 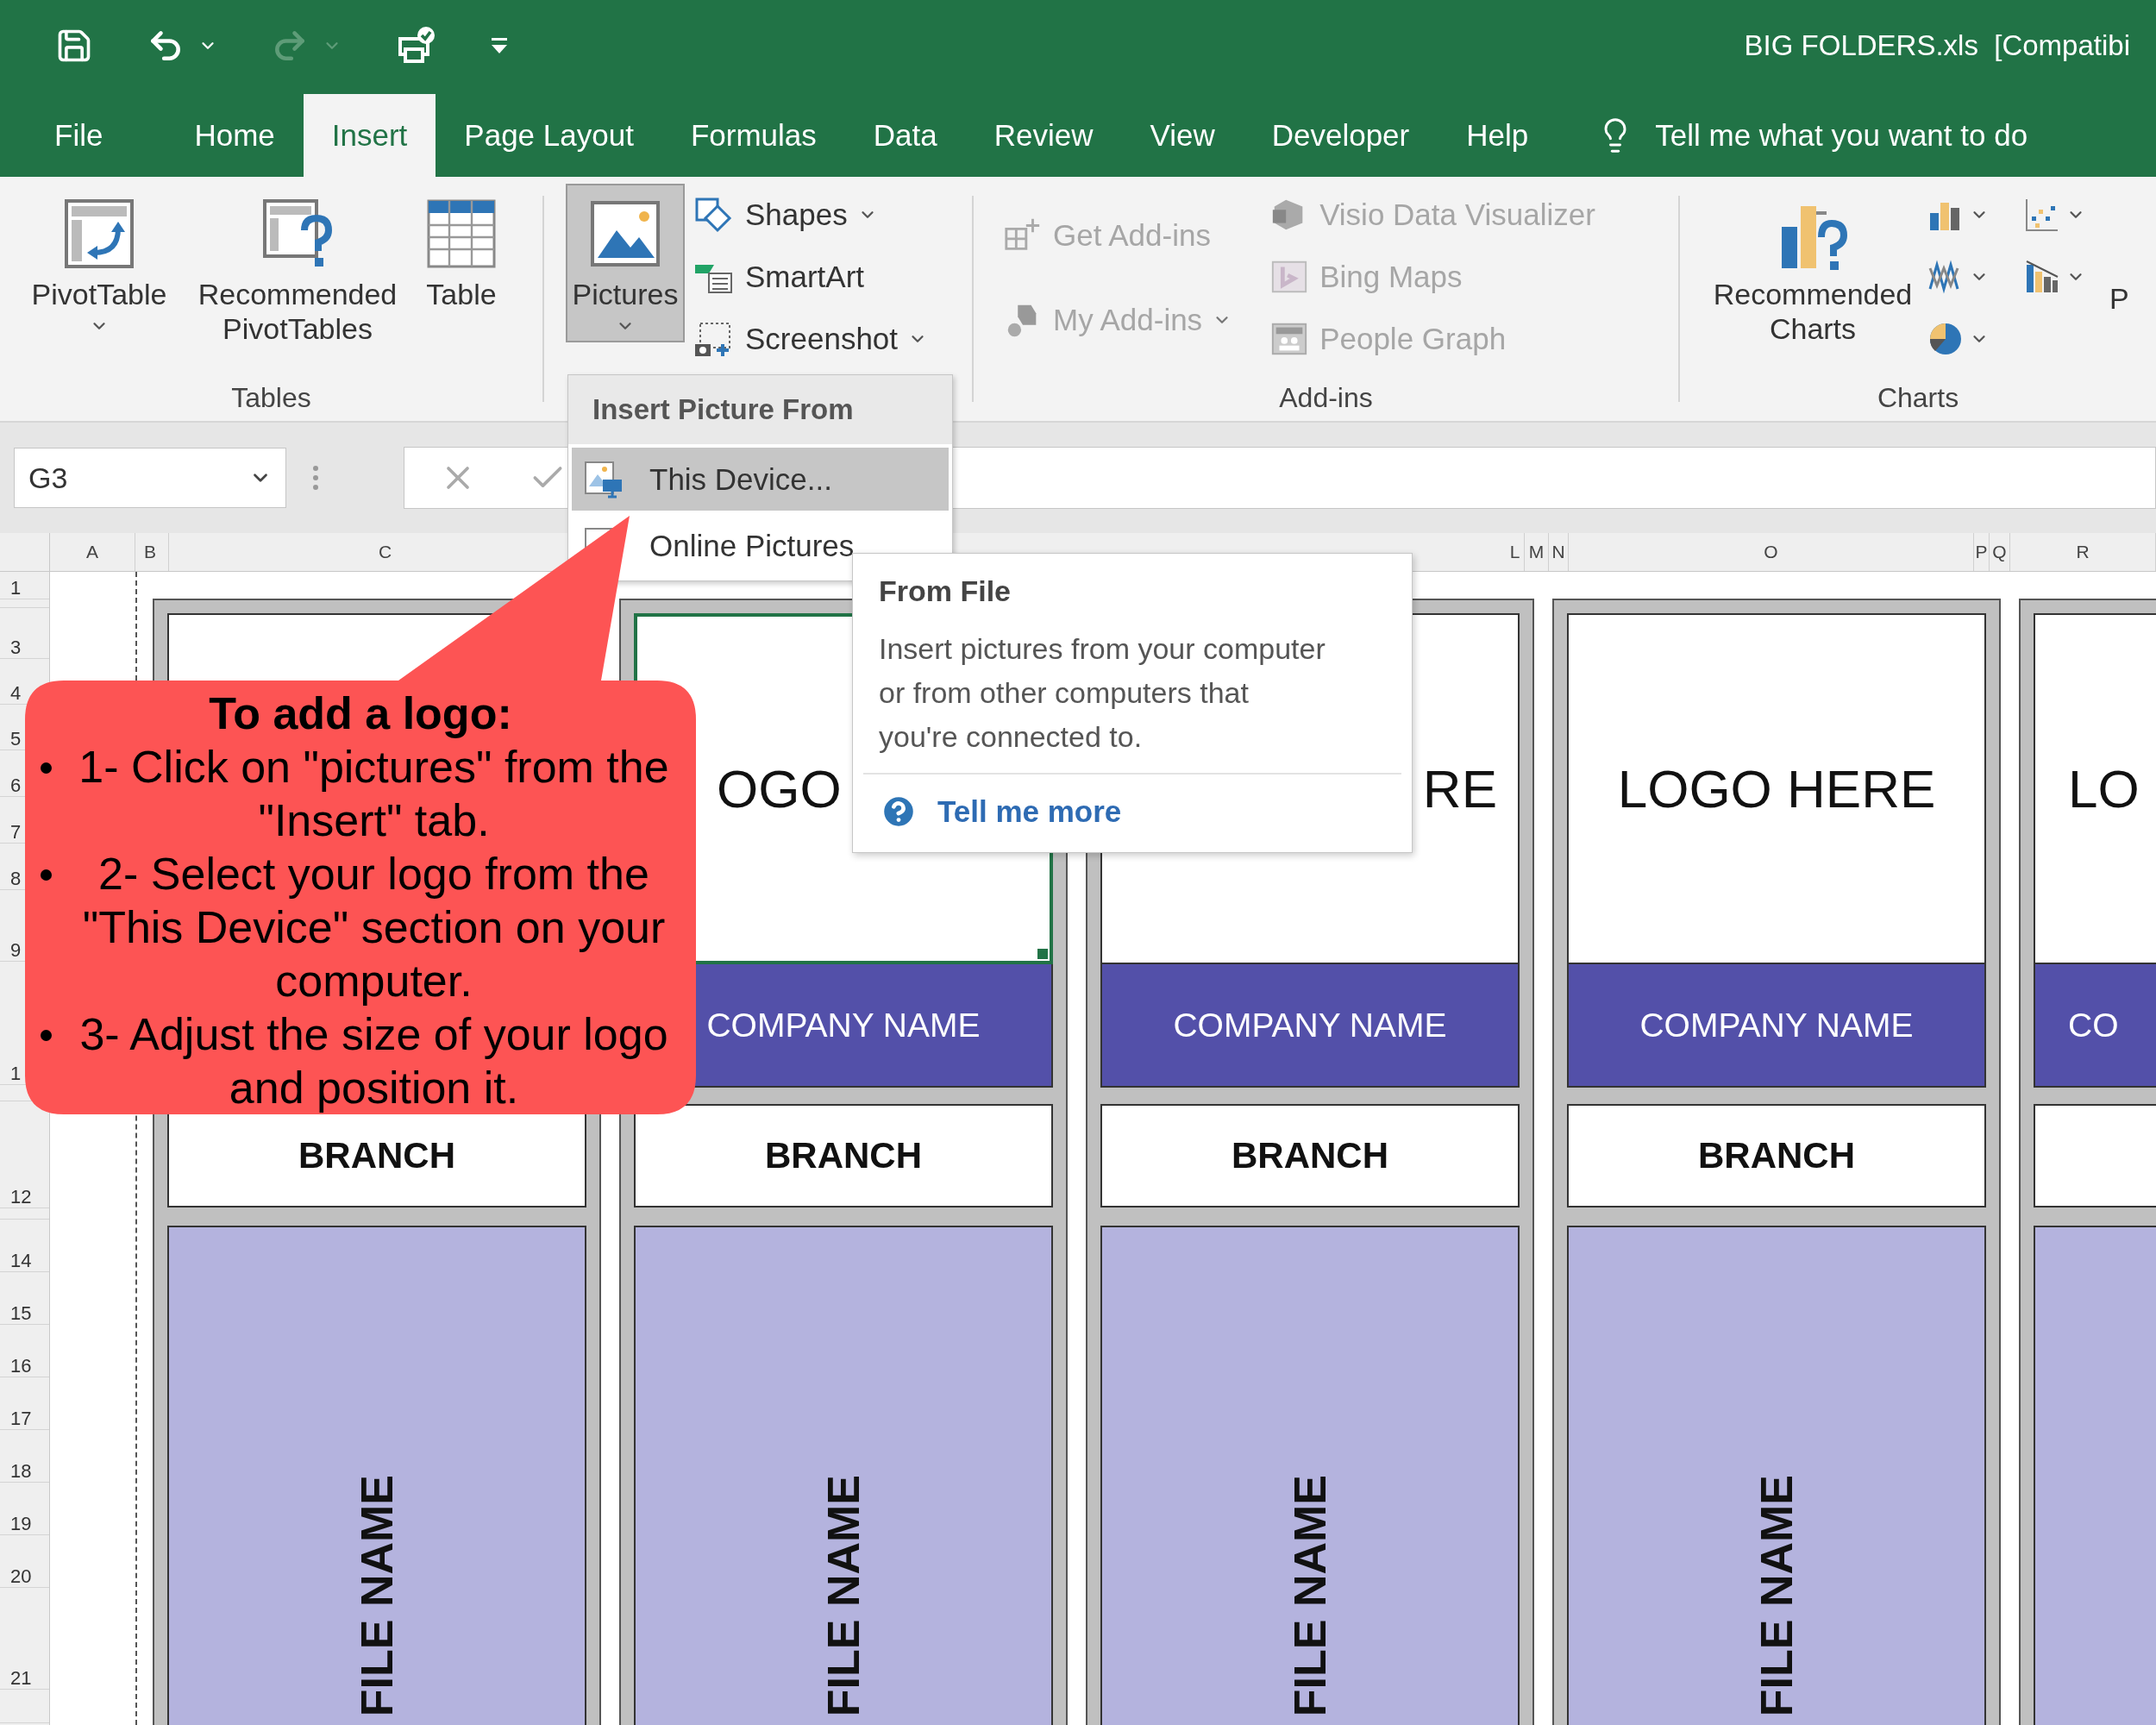 I want to click on tooltip-title: From File, so click(x=945, y=591).